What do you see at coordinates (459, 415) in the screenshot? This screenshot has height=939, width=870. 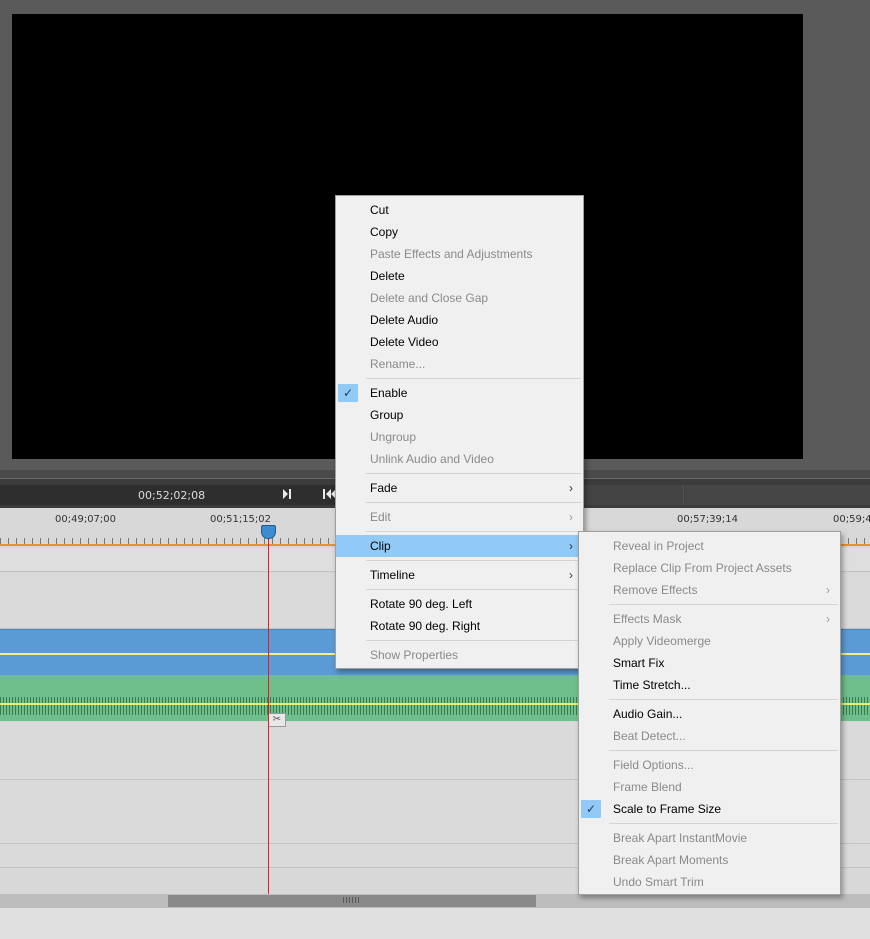 I see `menu-item-group: Group` at bounding box center [459, 415].